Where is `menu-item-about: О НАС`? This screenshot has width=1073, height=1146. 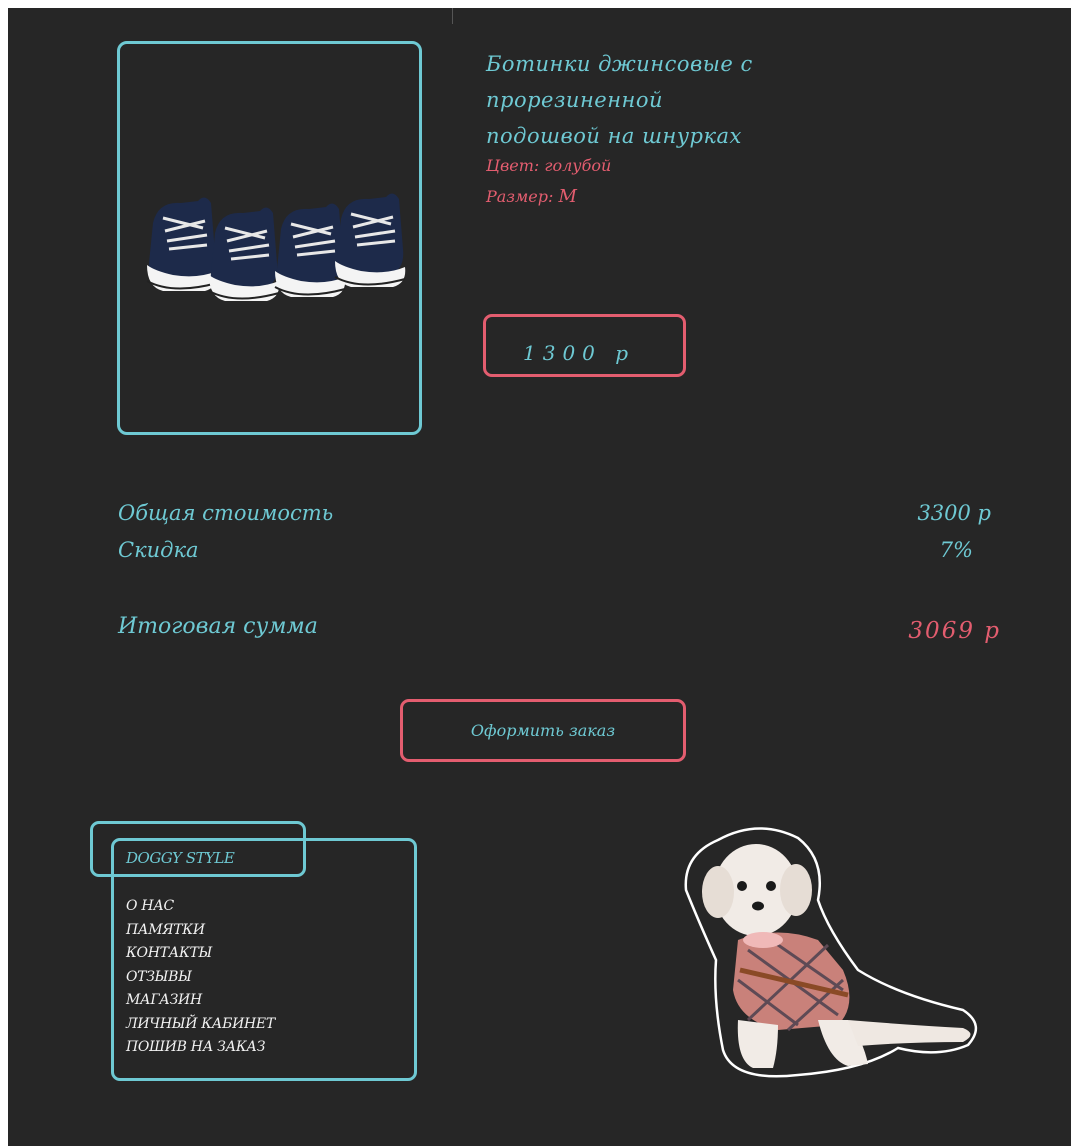 menu-item-about: О НАС is located at coordinates (200, 907).